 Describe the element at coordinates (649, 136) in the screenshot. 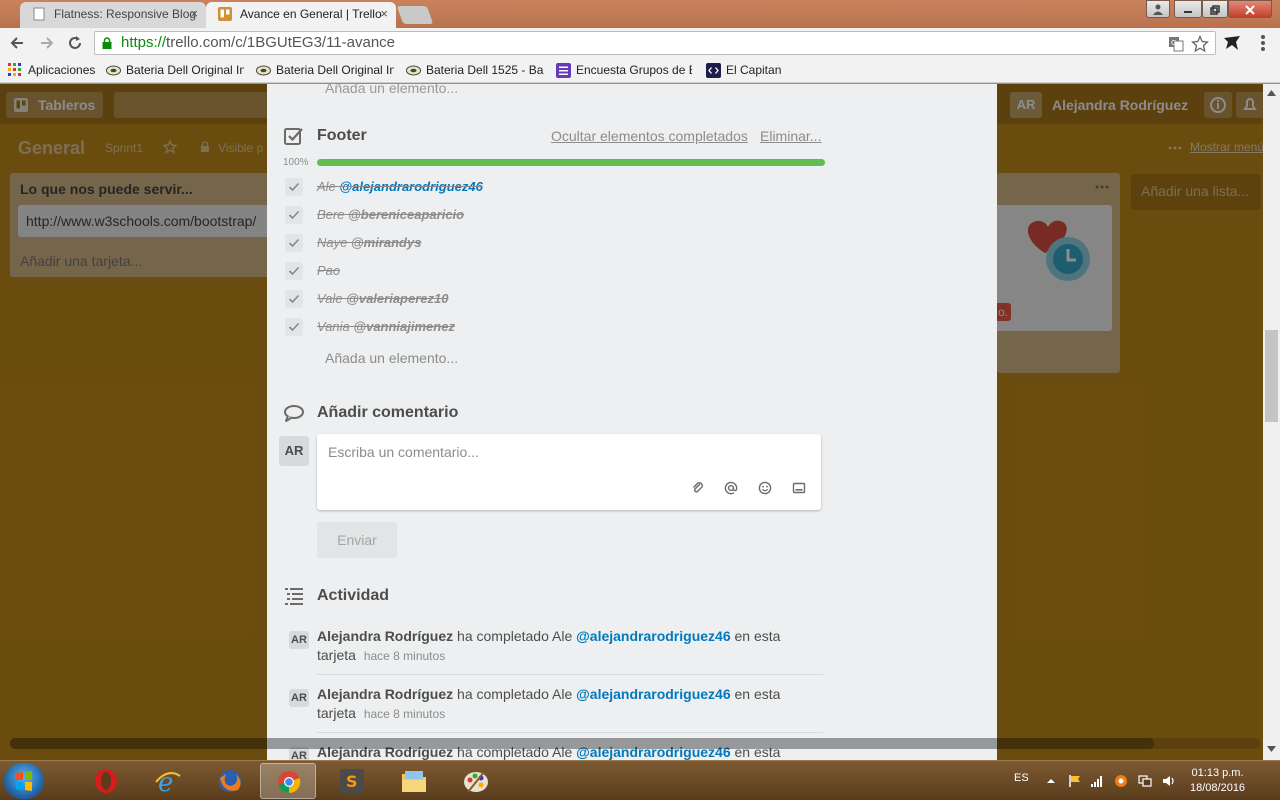

I see `hide-completed-link: Ocultar elementos completados` at that location.